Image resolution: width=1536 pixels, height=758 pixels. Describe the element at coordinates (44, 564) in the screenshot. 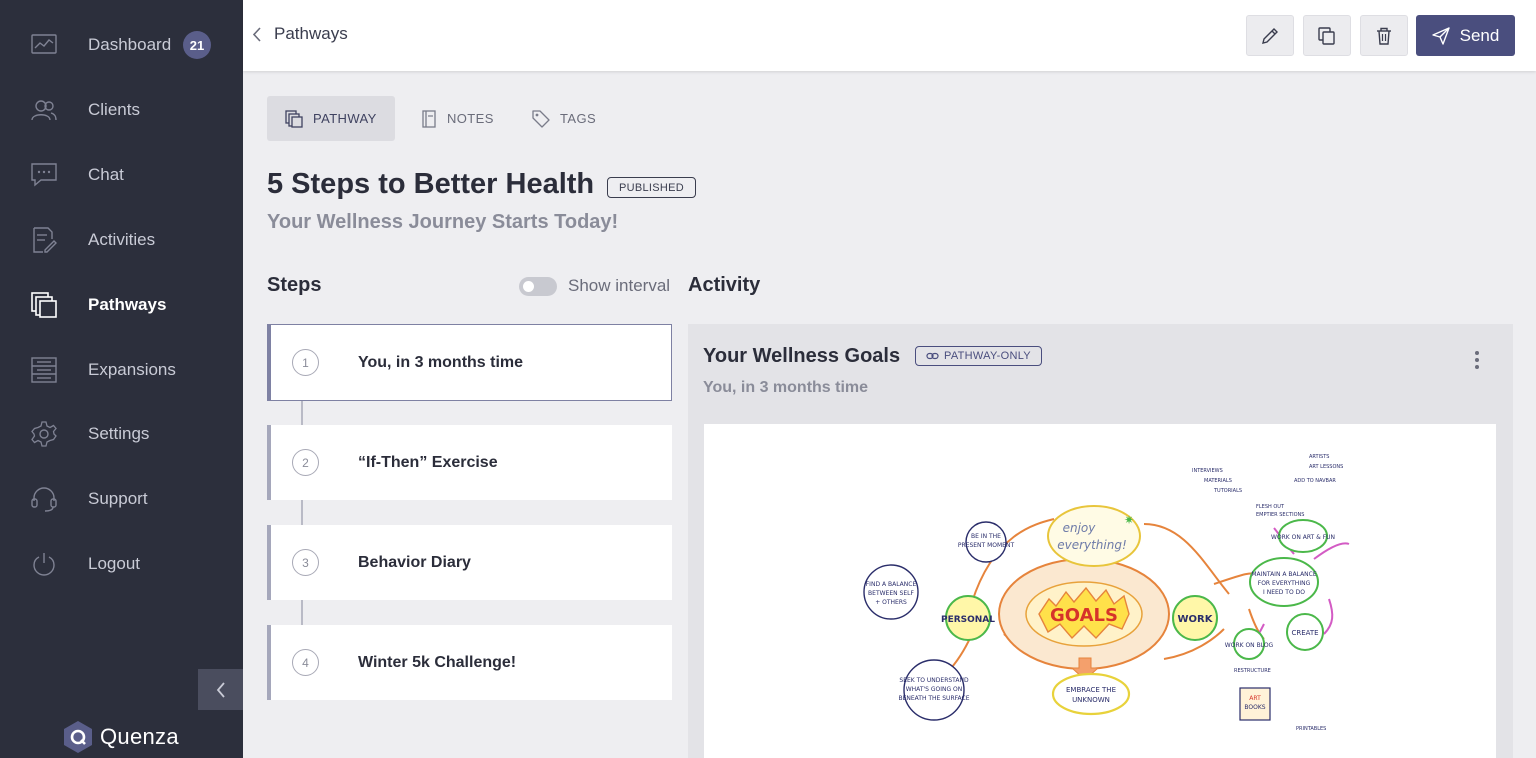

I see `power-icon` at that location.